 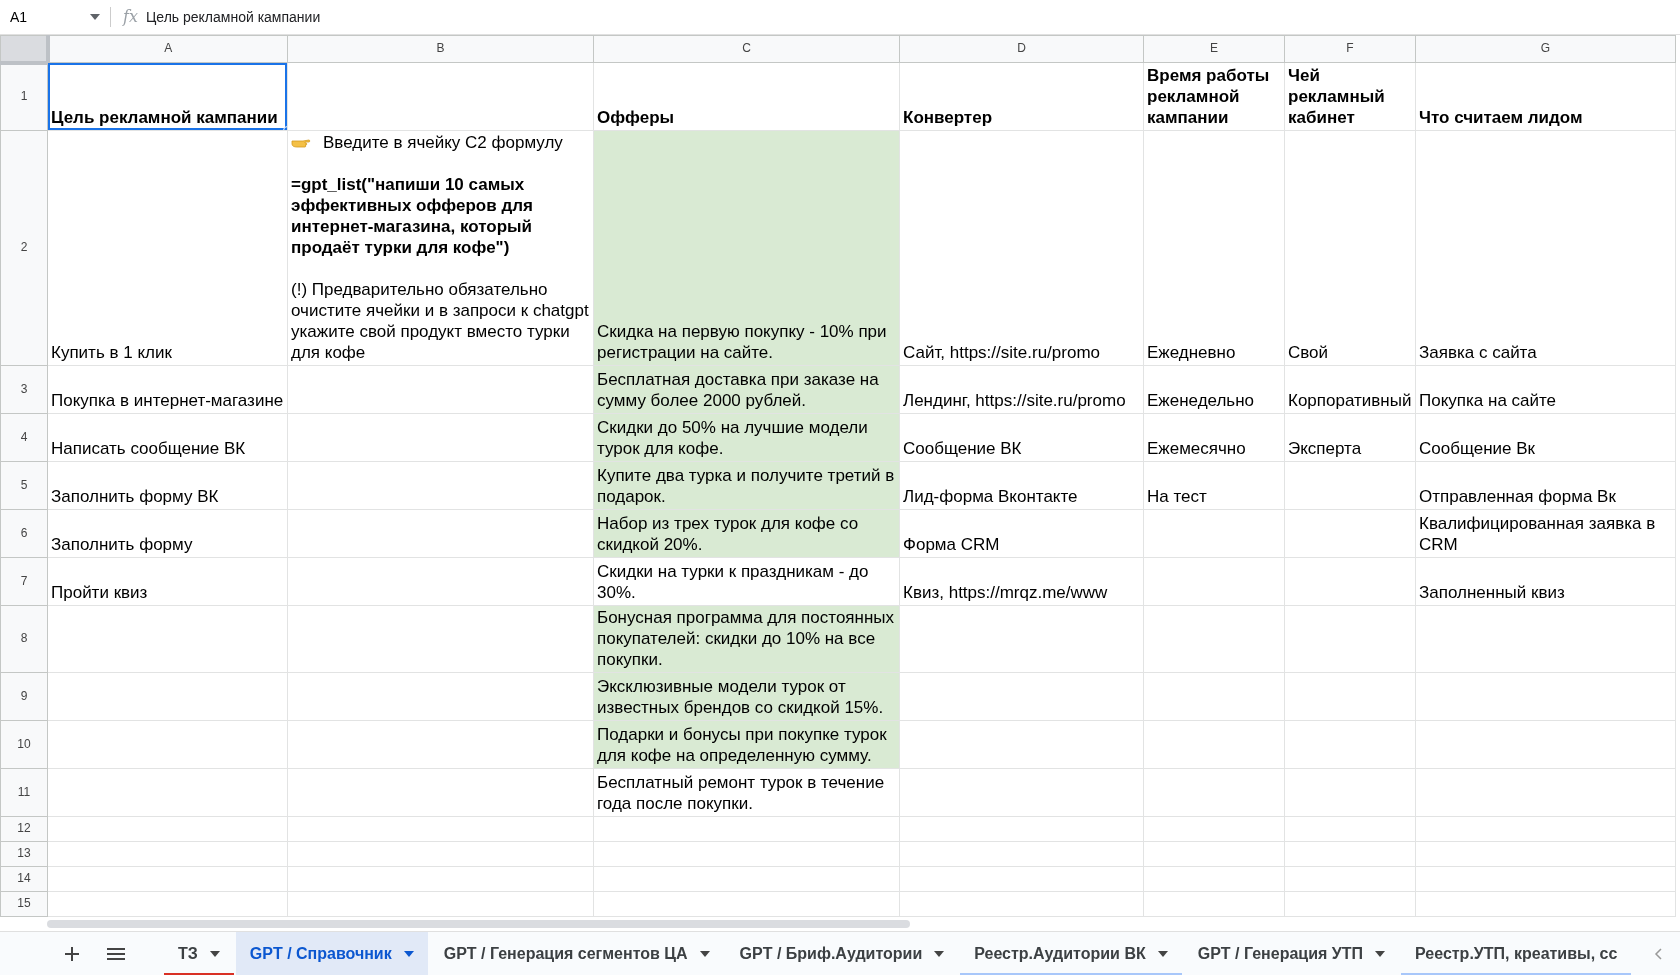 What do you see at coordinates (443, 142) in the screenshot?
I see `cell-text: Введите в ячейку C2 формулу` at bounding box center [443, 142].